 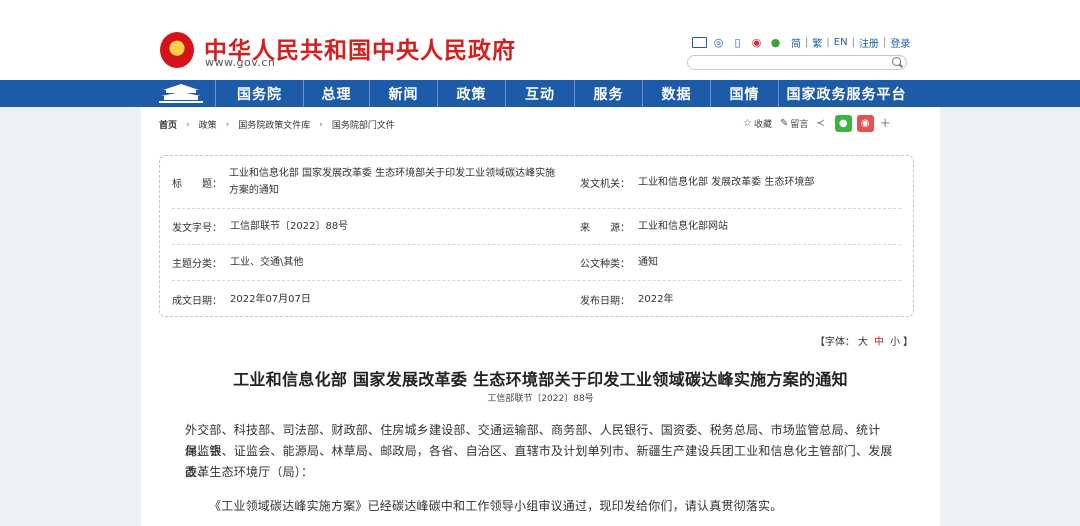 What do you see at coordinates (168, 124) in the screenshot?
I see `breadcrumb-home: 首页` at bounding box center [168, 124].